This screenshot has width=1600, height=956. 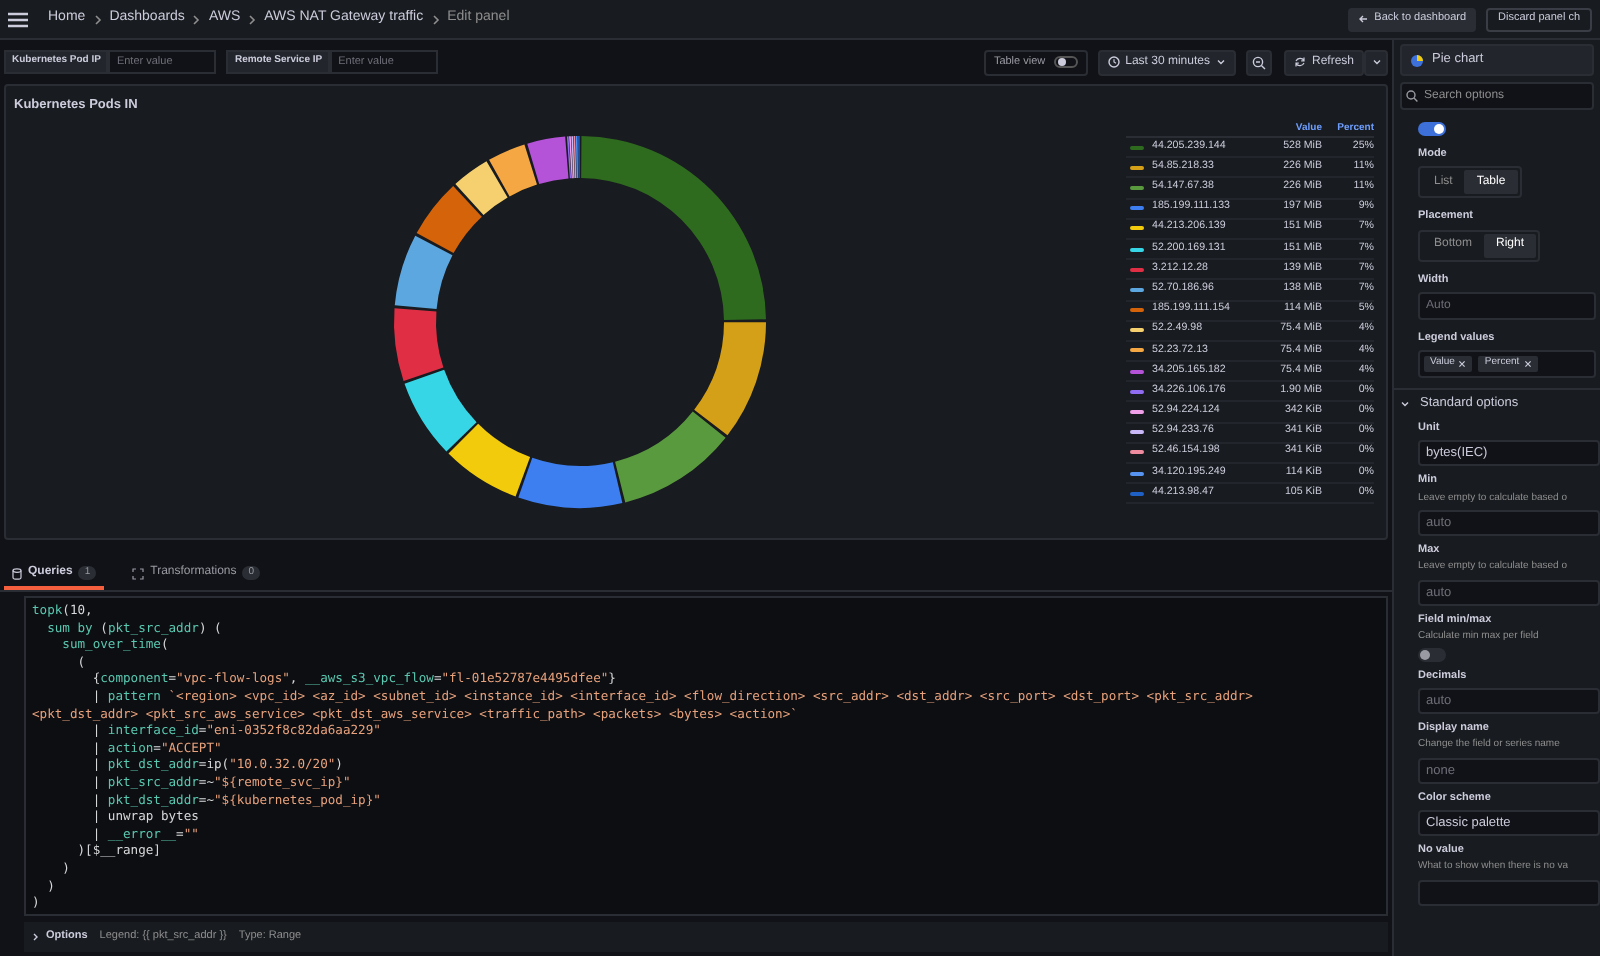 I want to click on zoom-out-icon, so click(x=1258, y=62).